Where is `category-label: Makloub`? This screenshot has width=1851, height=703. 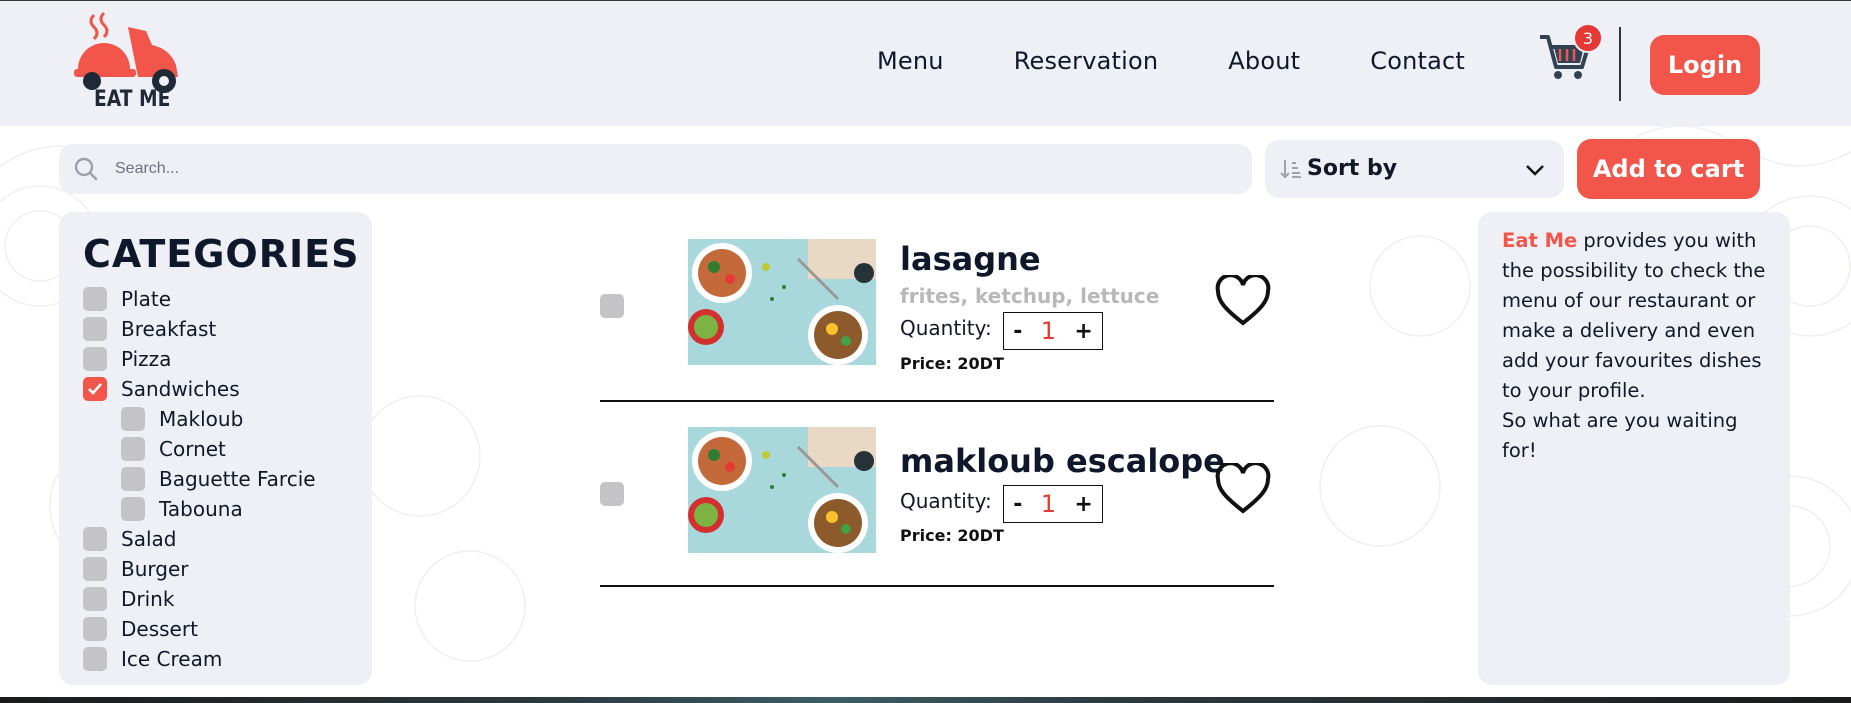
category-label: Makloub is located at coordinates (201, 419).